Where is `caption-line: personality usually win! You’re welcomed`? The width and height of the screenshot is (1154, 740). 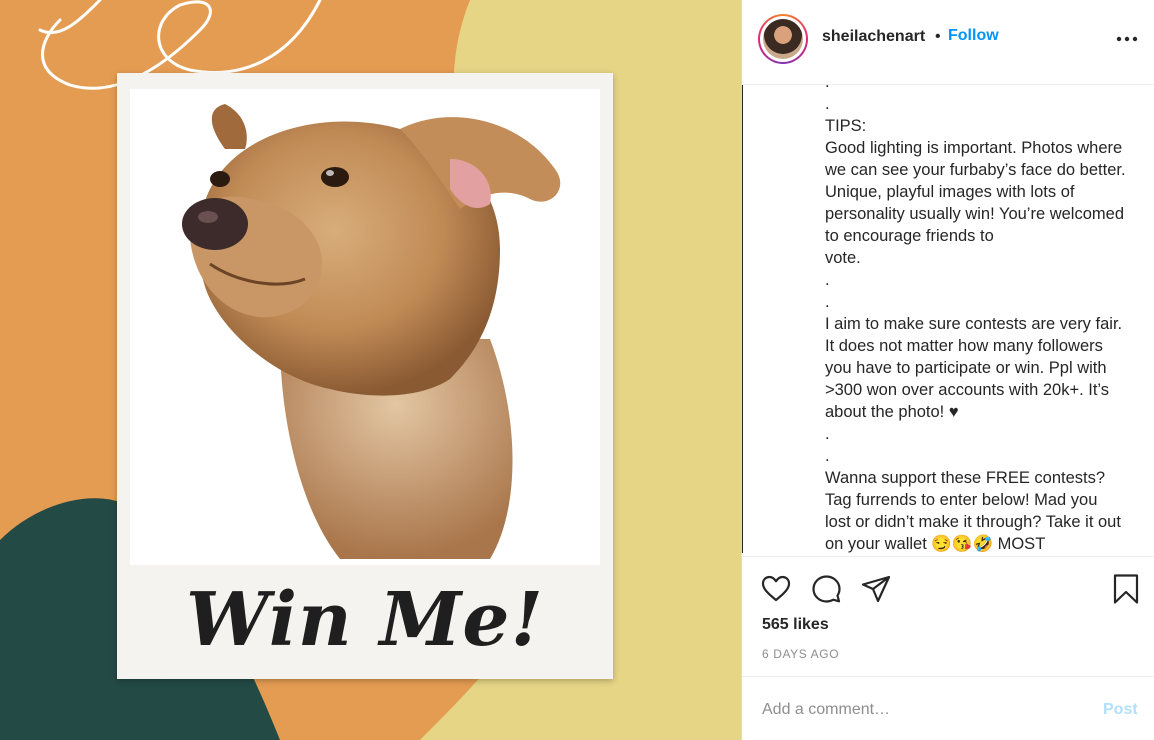 caption-line: personality usually win! You’re welcomed is located at coordinates (974, 214).